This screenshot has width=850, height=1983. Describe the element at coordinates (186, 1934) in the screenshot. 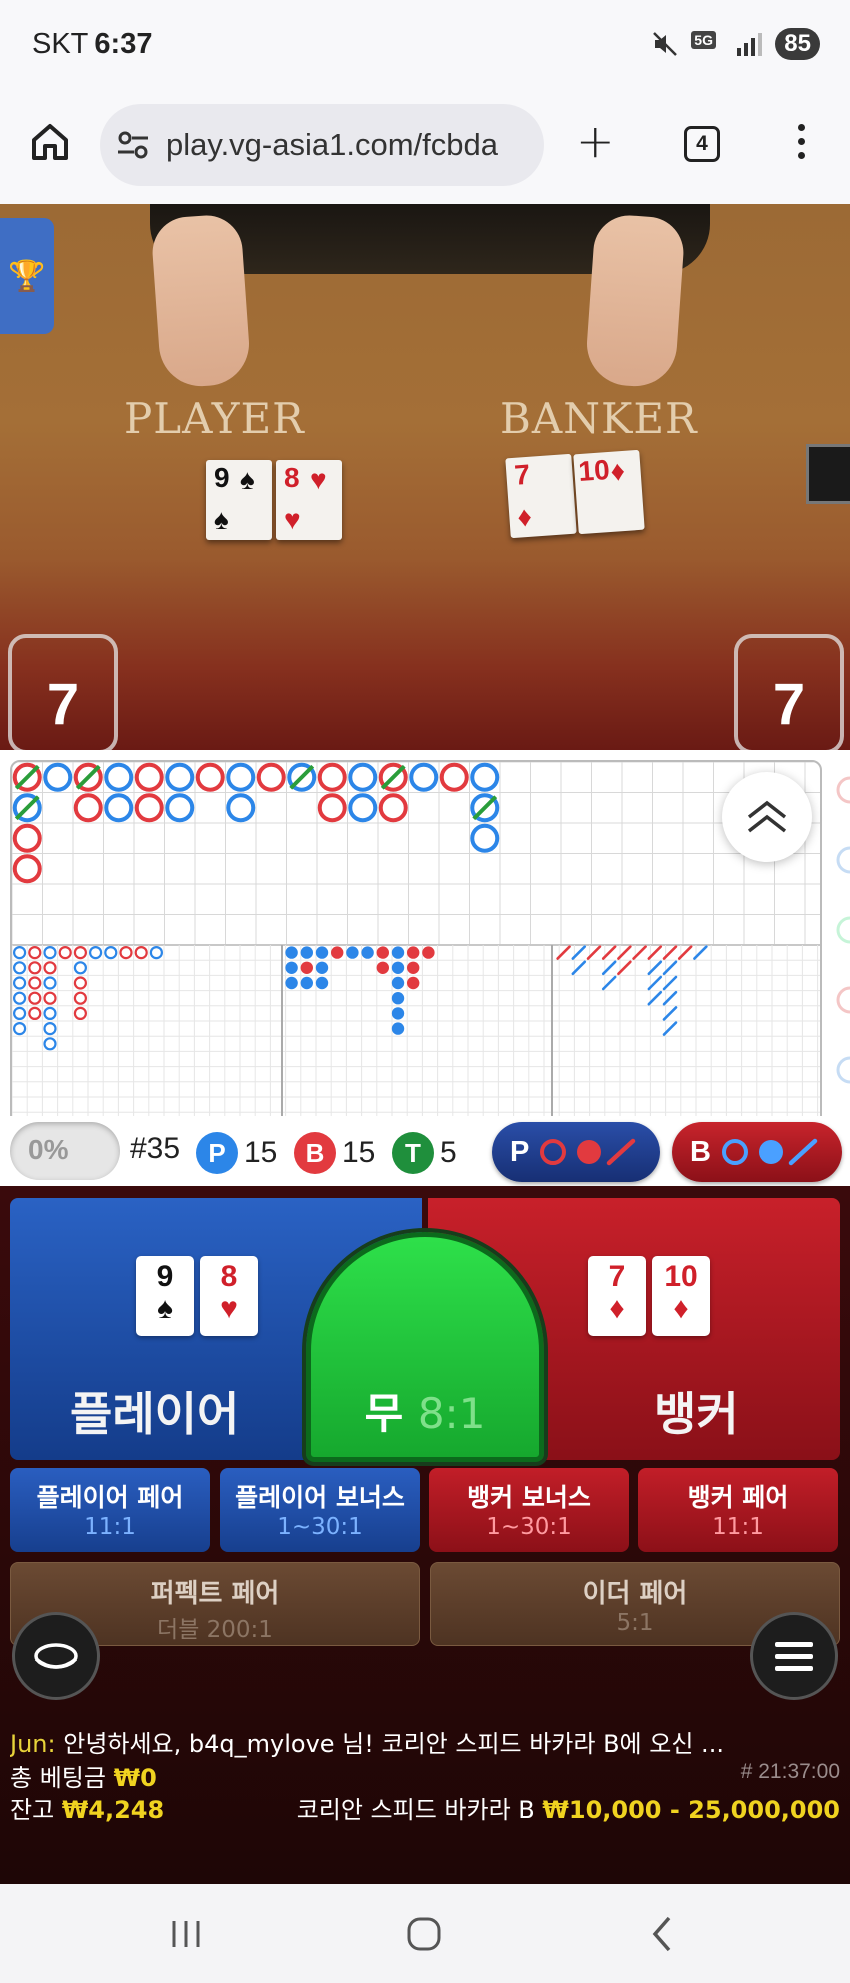

I see `recents-icon` at that location.